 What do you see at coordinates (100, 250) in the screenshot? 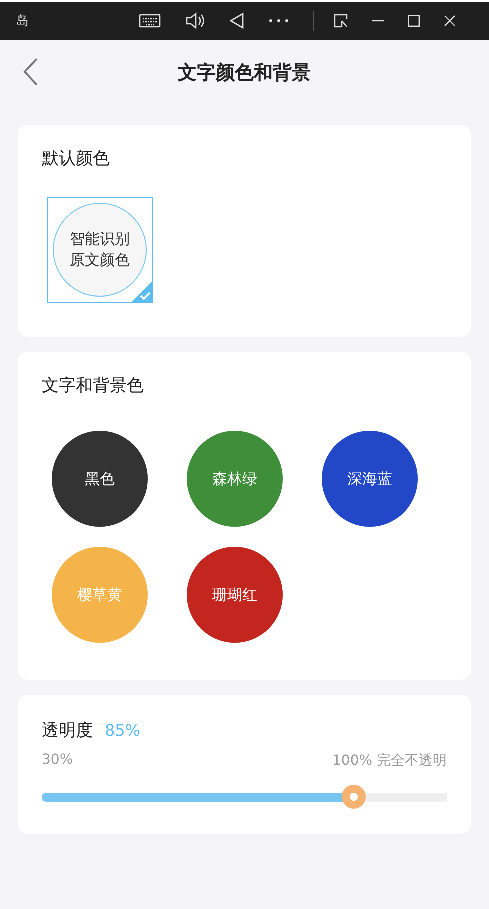
I see `default-color-option: 智能识别原文颜色` at bounding box center [100, 250].